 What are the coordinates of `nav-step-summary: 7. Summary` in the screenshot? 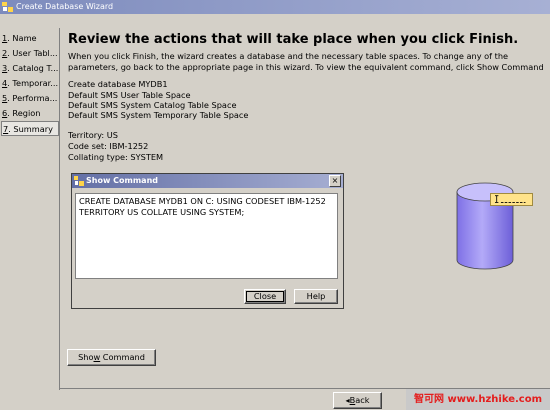 It's located at (30, 128).